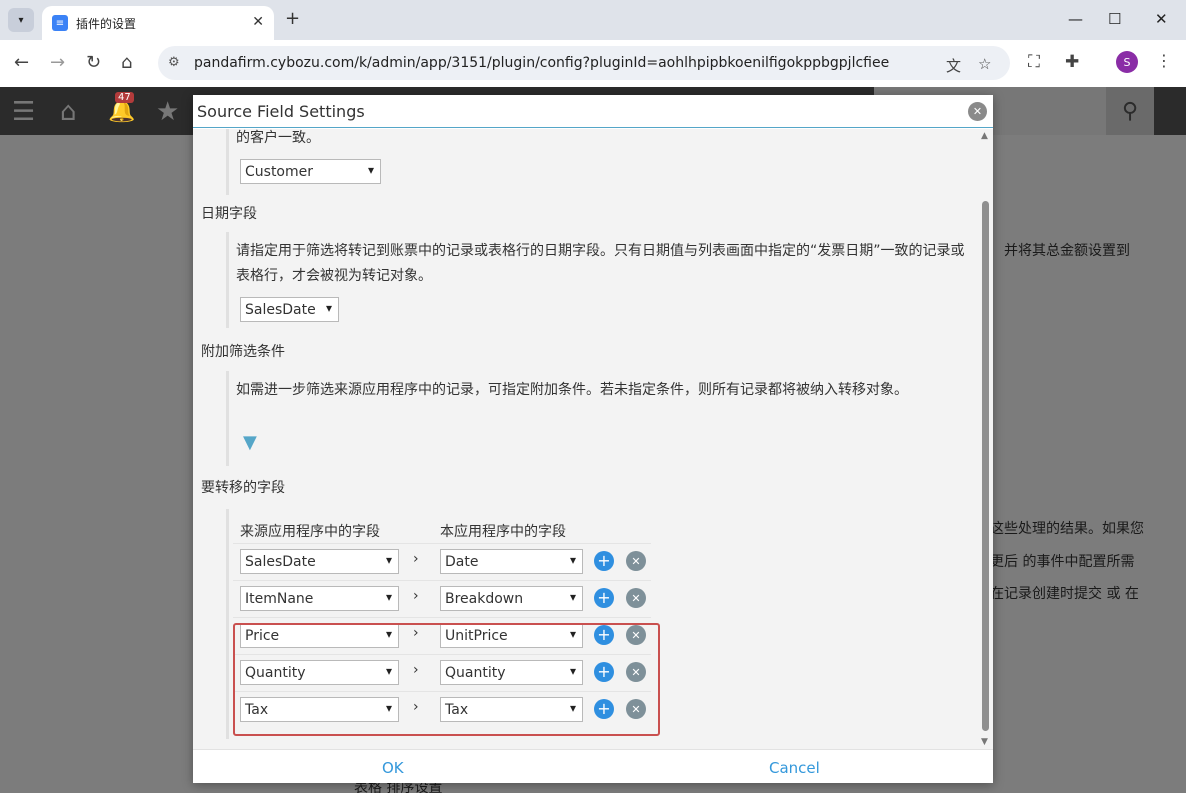 Image resolution: width=1186 pixels, height=793 pixels. I want to click on date-field-select: SalesDate ▾, so click(289, 309).